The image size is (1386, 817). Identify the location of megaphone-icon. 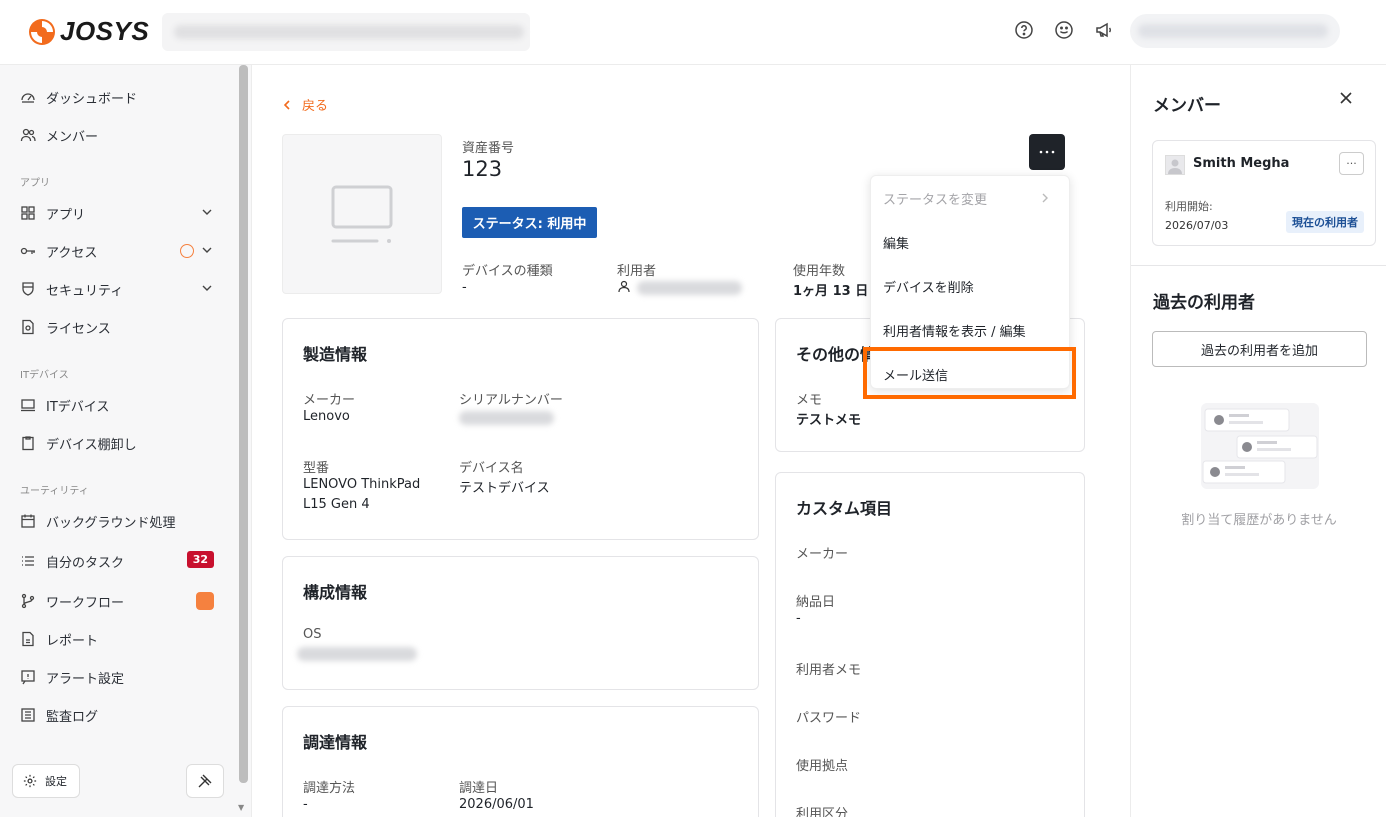
(1104, 30).